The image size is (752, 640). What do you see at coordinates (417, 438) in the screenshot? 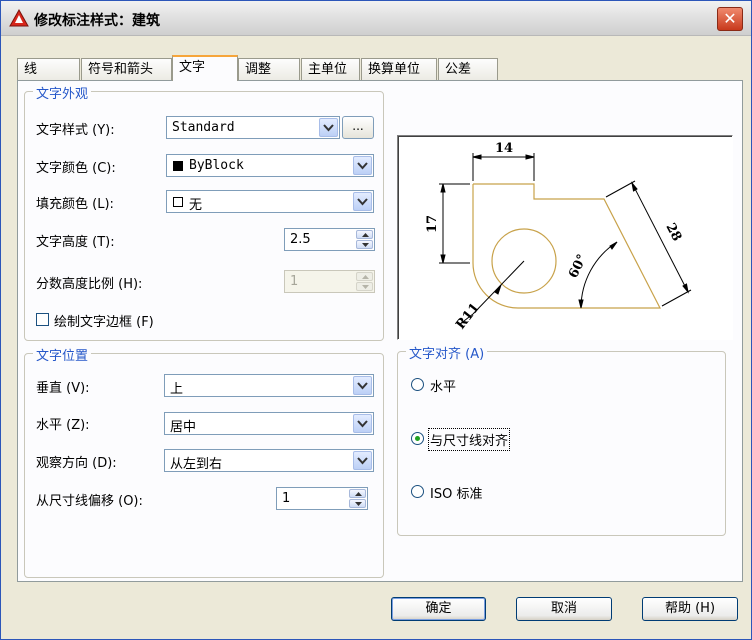
I see `align-dimension-line-radio` at bounding box center [417, 438].